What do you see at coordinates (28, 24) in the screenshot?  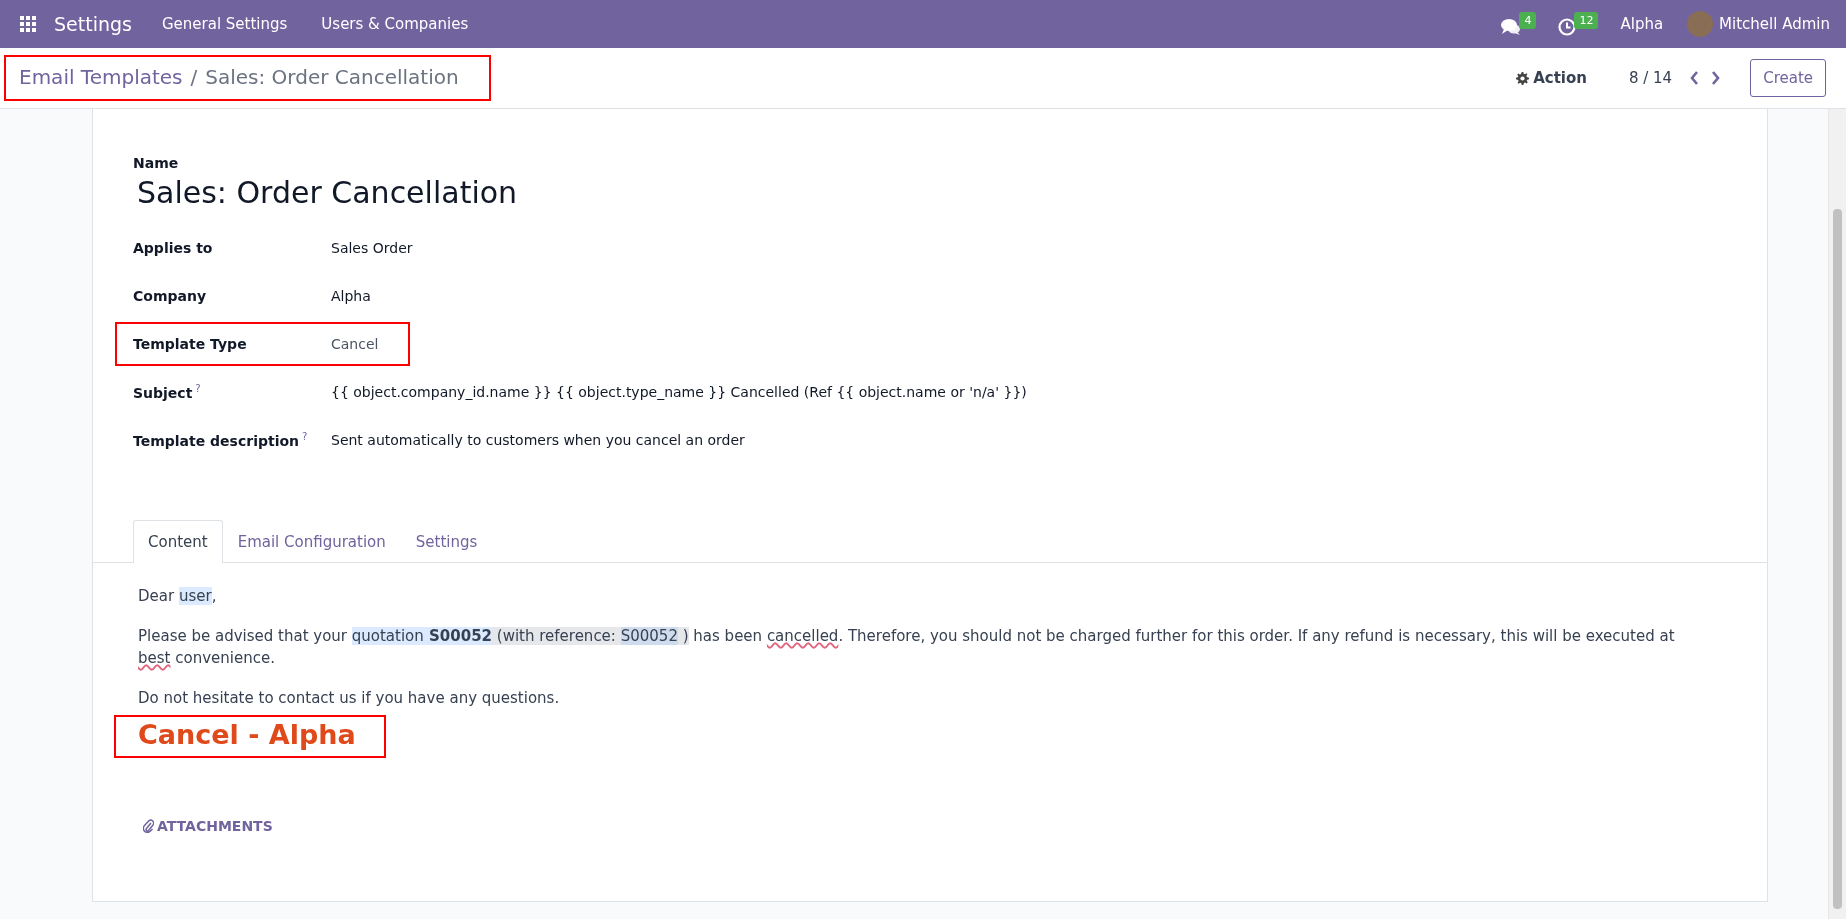 I see `apps-menu-icon` at bounding box center [28, 24].